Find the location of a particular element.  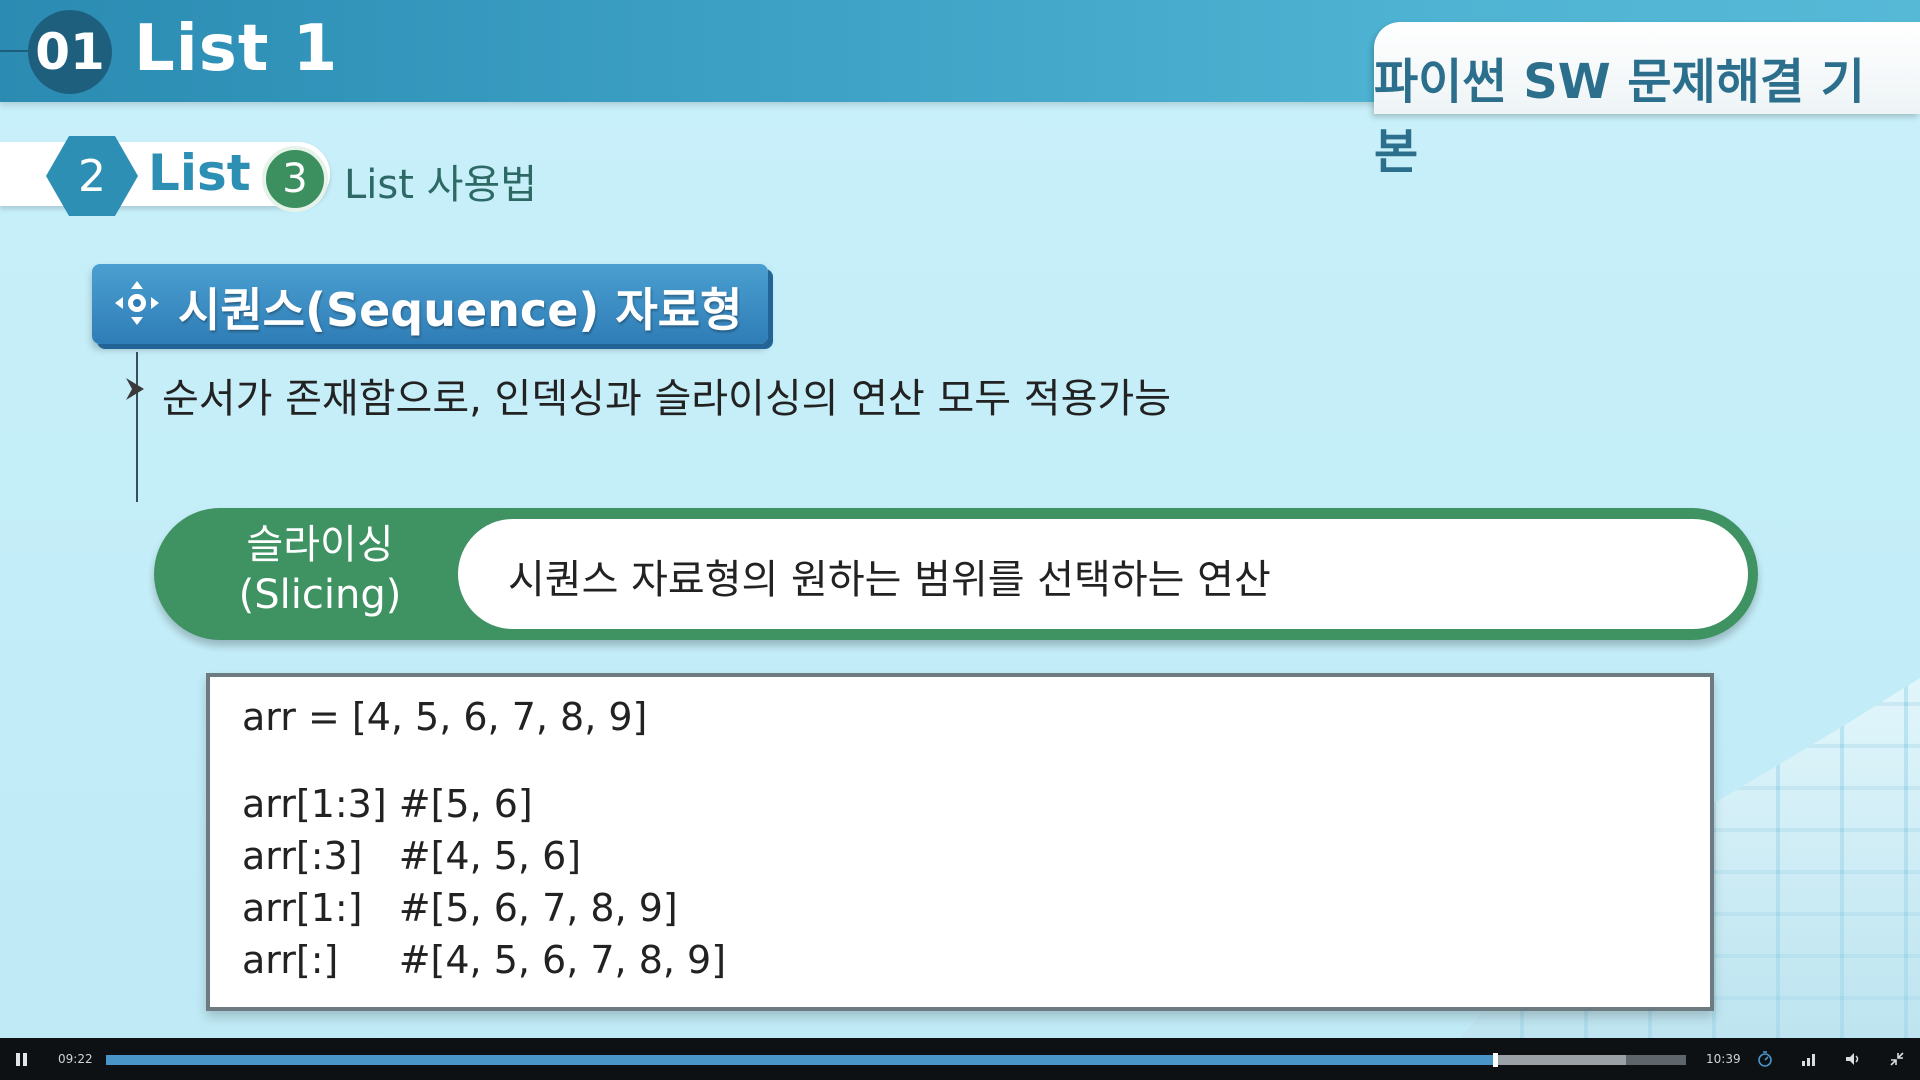

code-line: arr[1:3] #[5, 6] is located at coordinates (387, 804).